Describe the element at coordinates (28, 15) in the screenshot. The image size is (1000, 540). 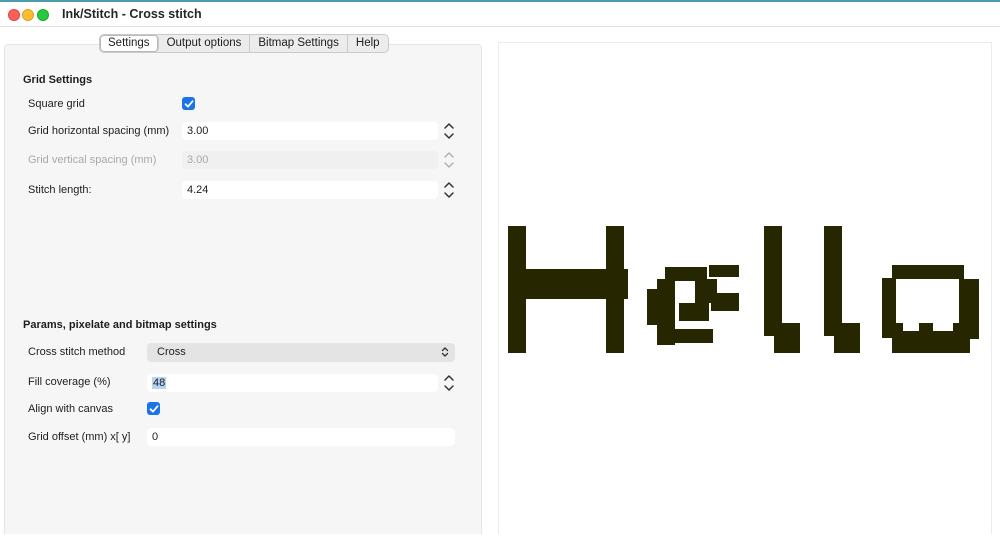
I see `minimize-window-button` at that location.